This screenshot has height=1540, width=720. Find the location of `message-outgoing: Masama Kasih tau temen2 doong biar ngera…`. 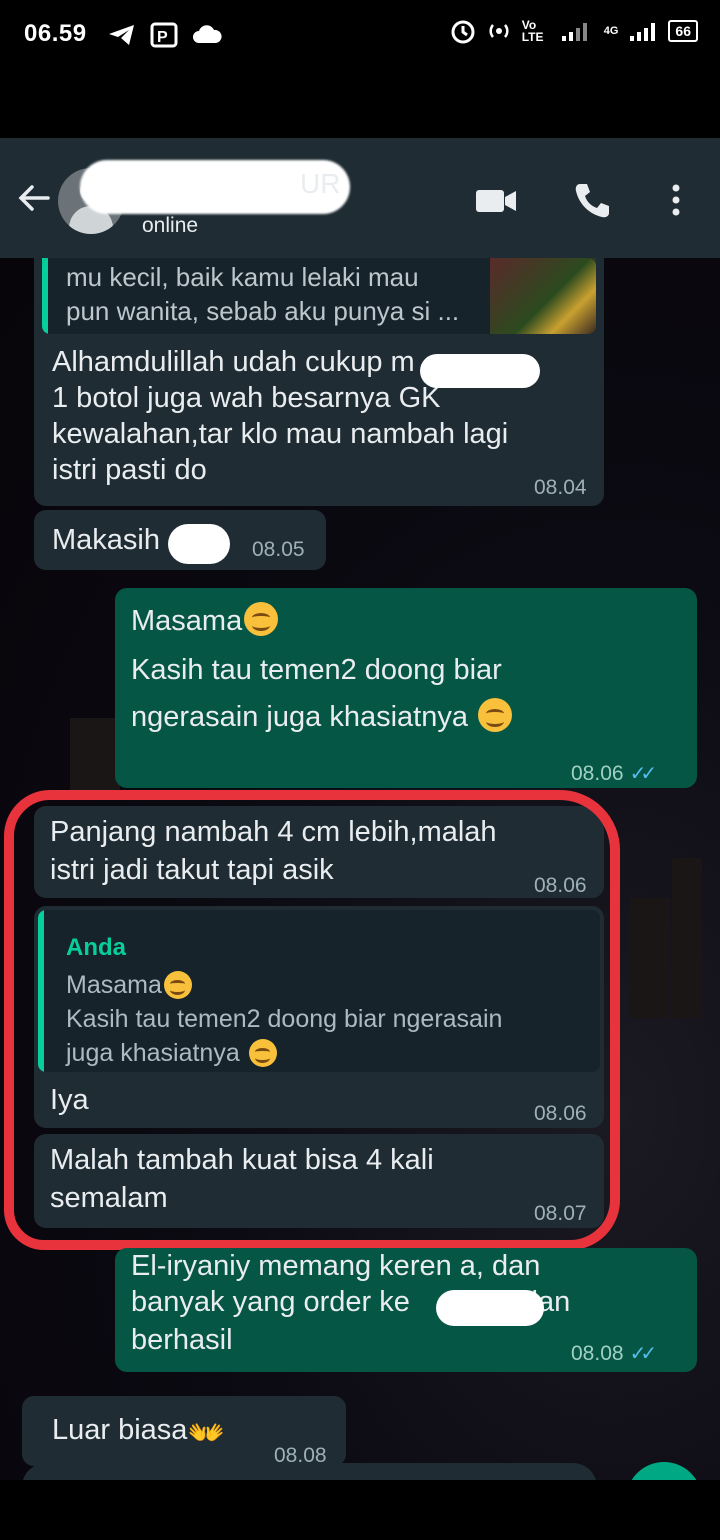

message-outgoing: Masama Kasih tau temen2 doong biar ngera… is located at coordinates (406, 688).